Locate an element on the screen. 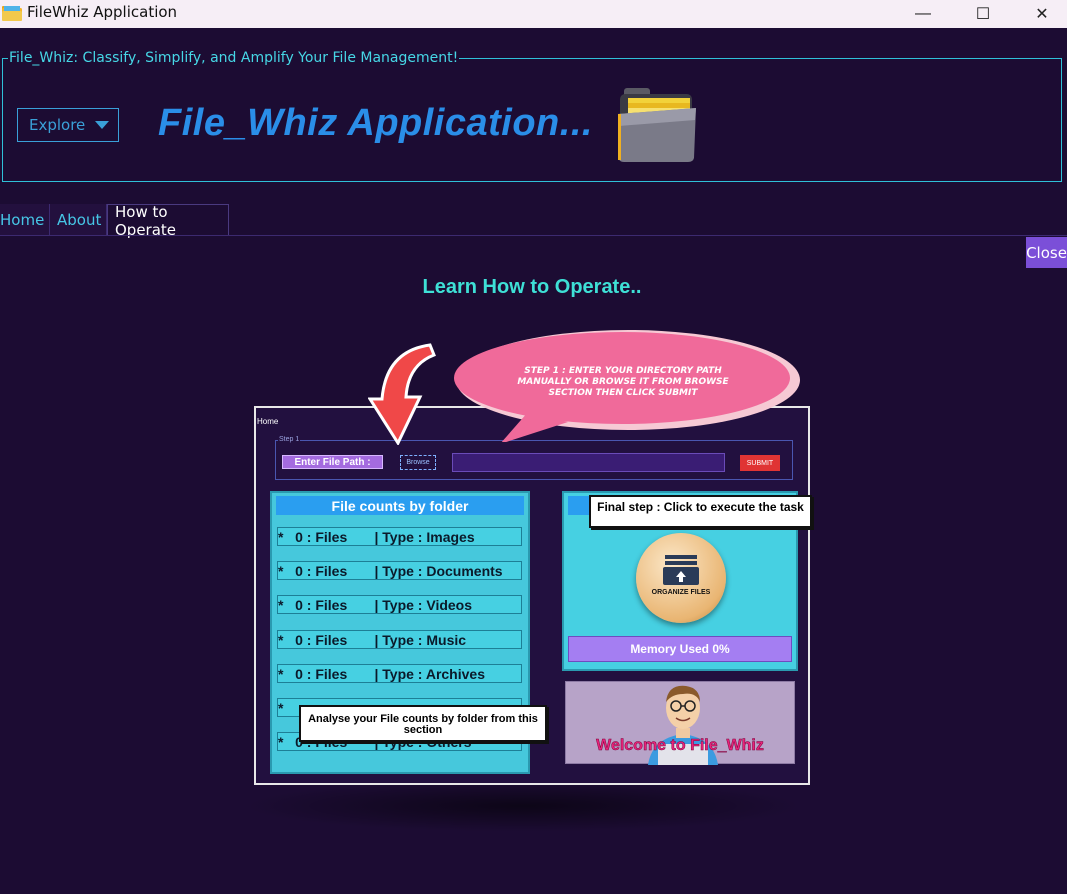 This screenshot has width=1067, height=894. organize-files-icon is located at coordinates (681, 578).